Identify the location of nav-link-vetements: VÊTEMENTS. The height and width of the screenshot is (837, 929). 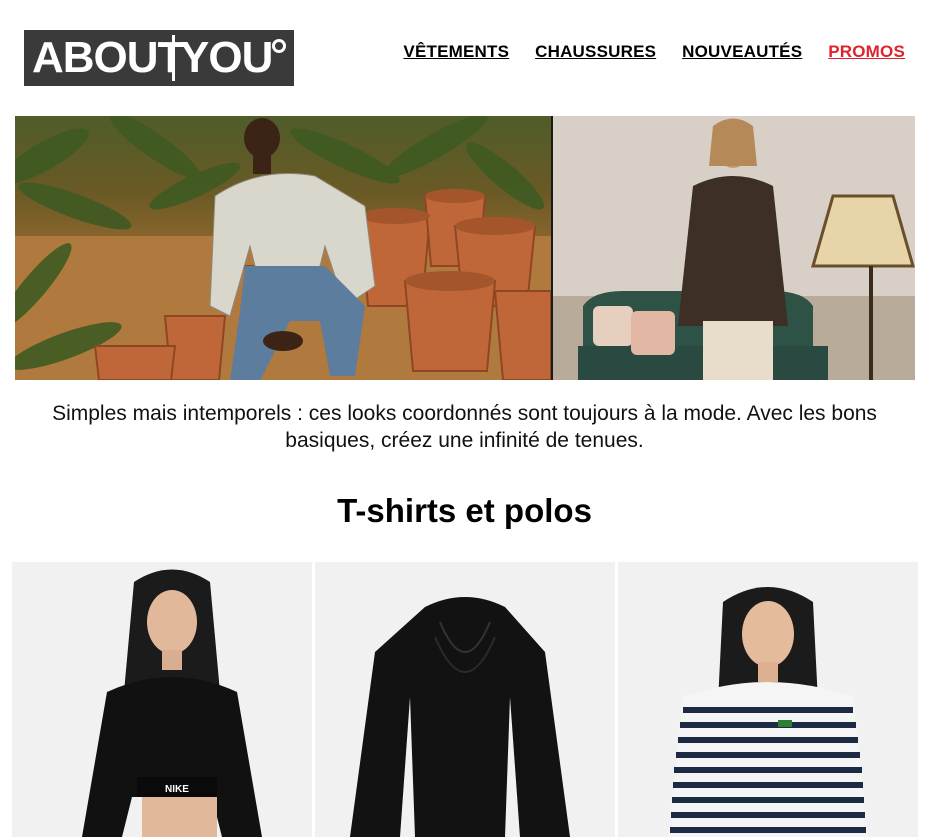
(456, 52).